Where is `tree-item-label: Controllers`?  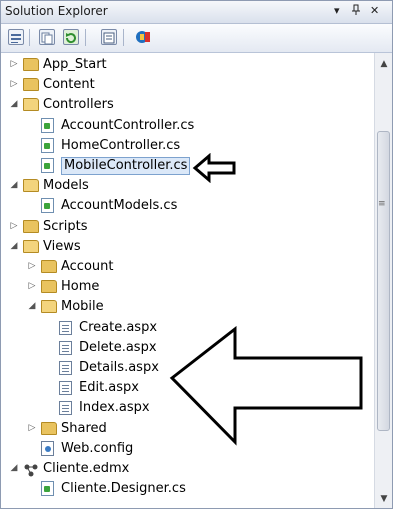
tree-item-label: Controllers is located at coordinates (78, 105).